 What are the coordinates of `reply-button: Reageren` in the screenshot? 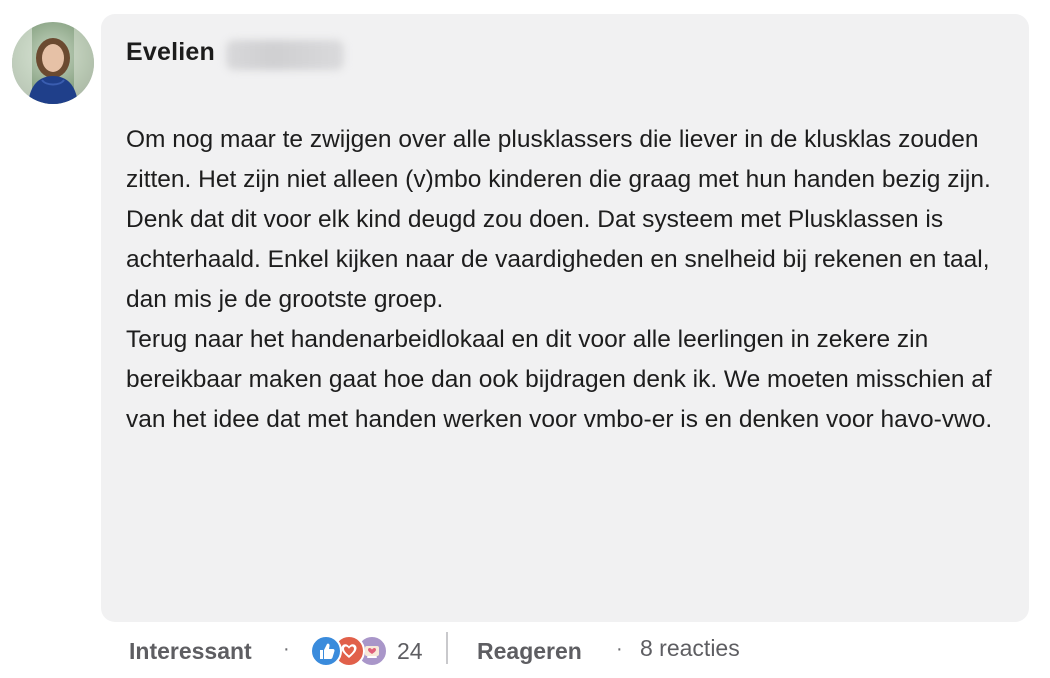 It's located at (529, 651).